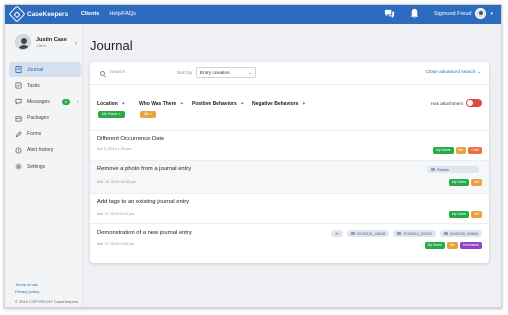  I want to click on has-attachment-label: Has attachment, so click(446, 103).